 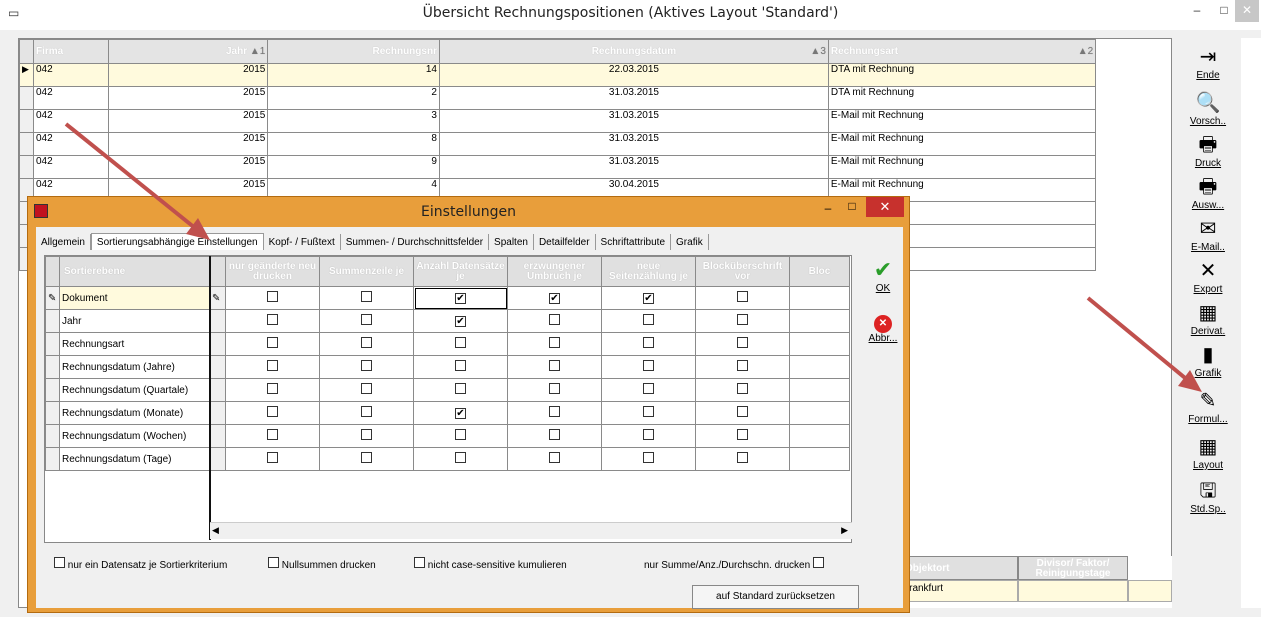 What do you see at coordinates (959, 568) in the screenshot?
I see `col-header-objektort: Objektort` at bounding box center [959, 568].